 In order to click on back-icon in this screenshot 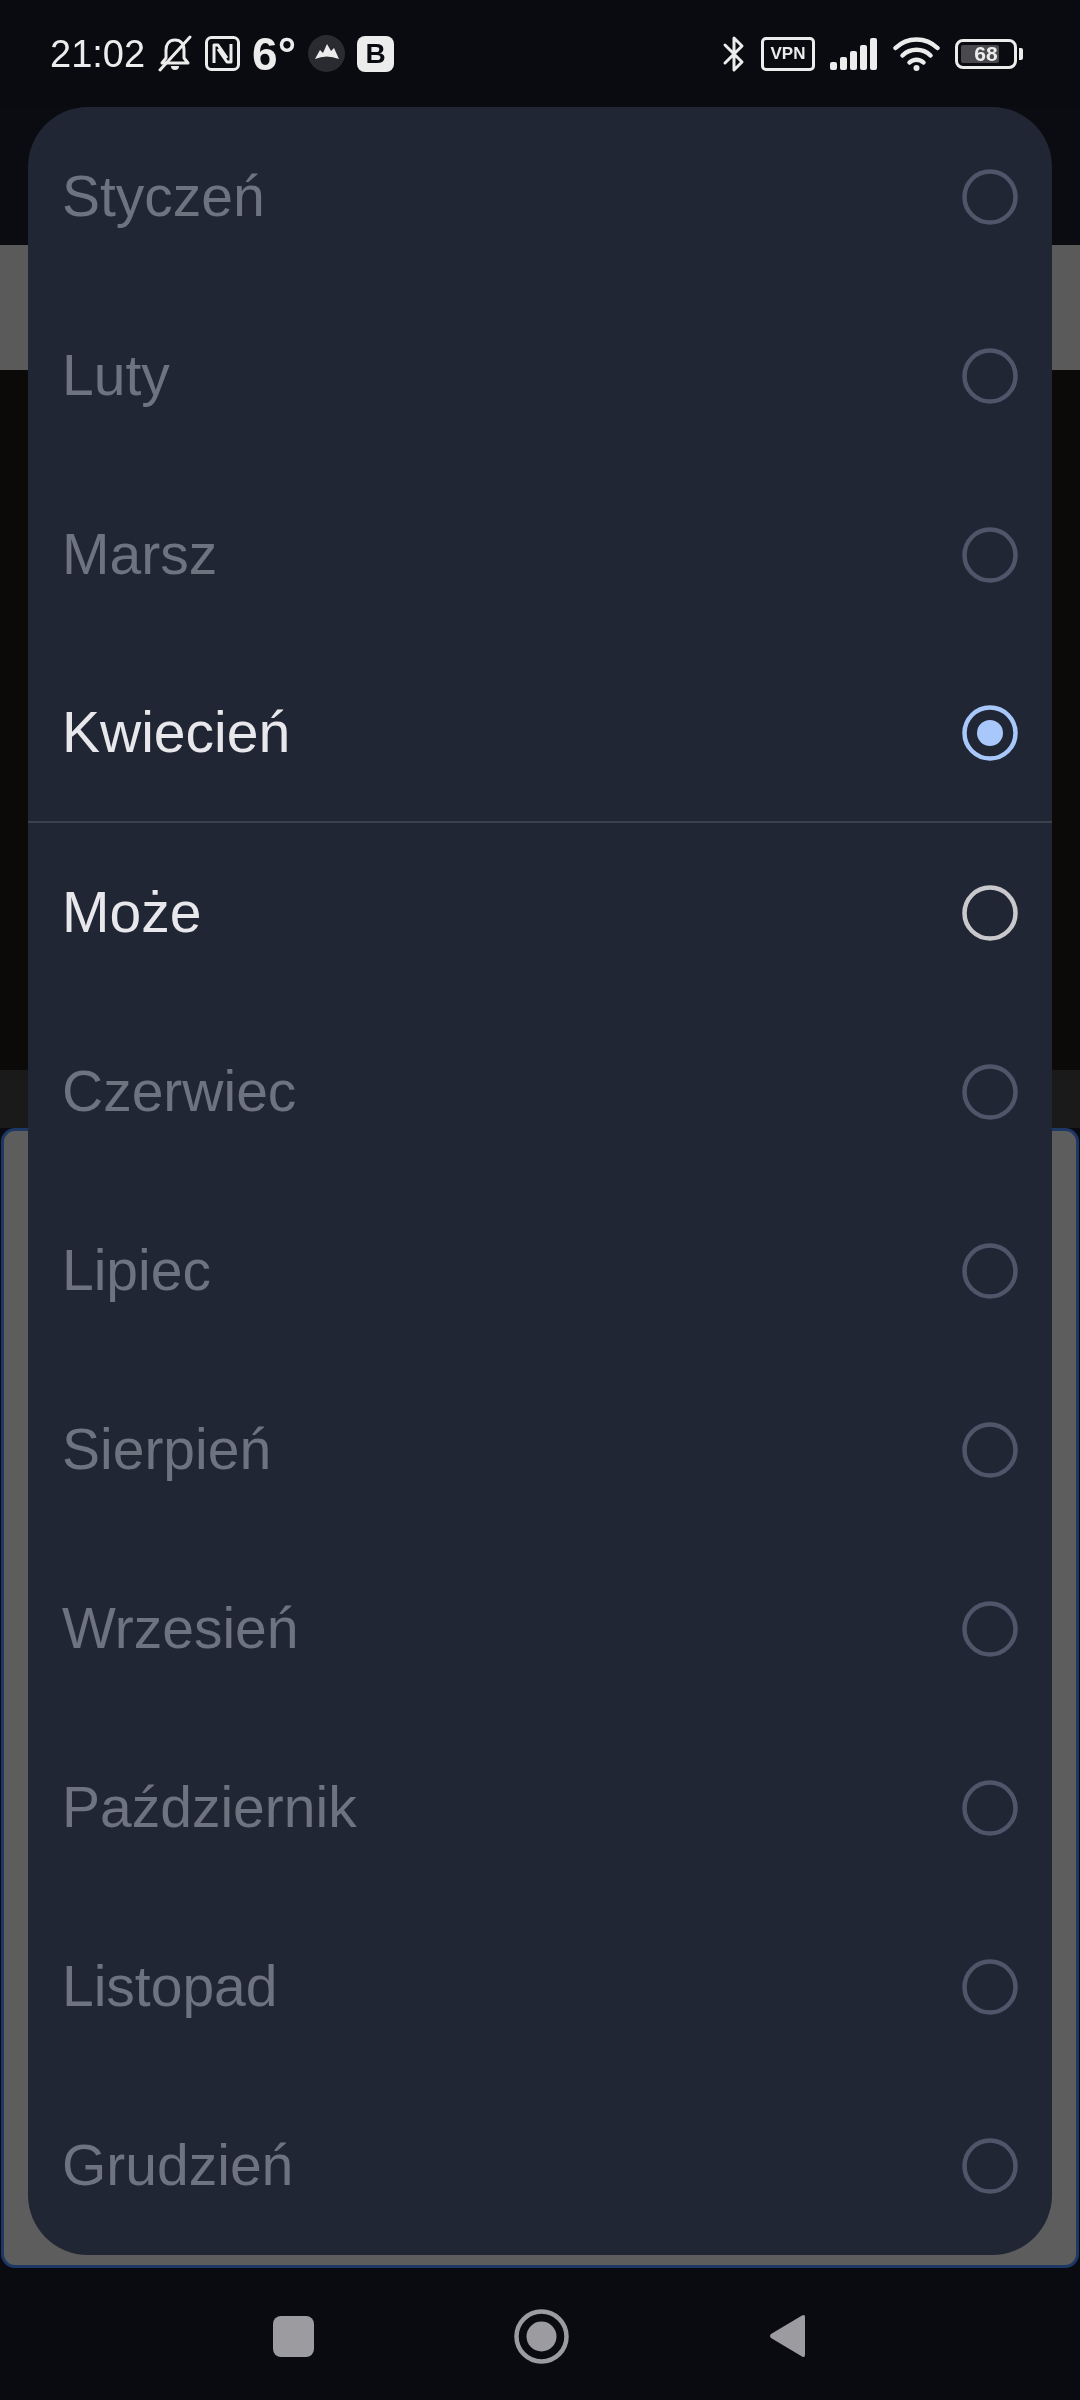, I will do `click(788, 2336)`.